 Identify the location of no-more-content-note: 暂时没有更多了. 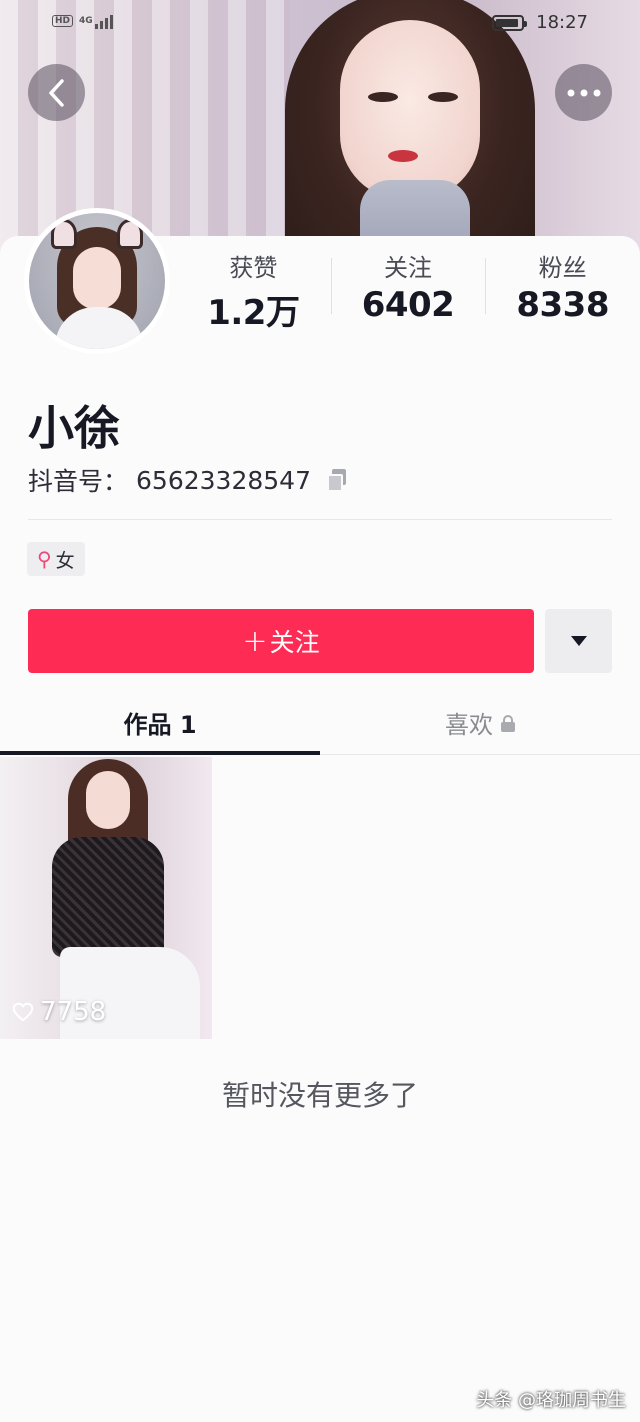
(319, 1095).